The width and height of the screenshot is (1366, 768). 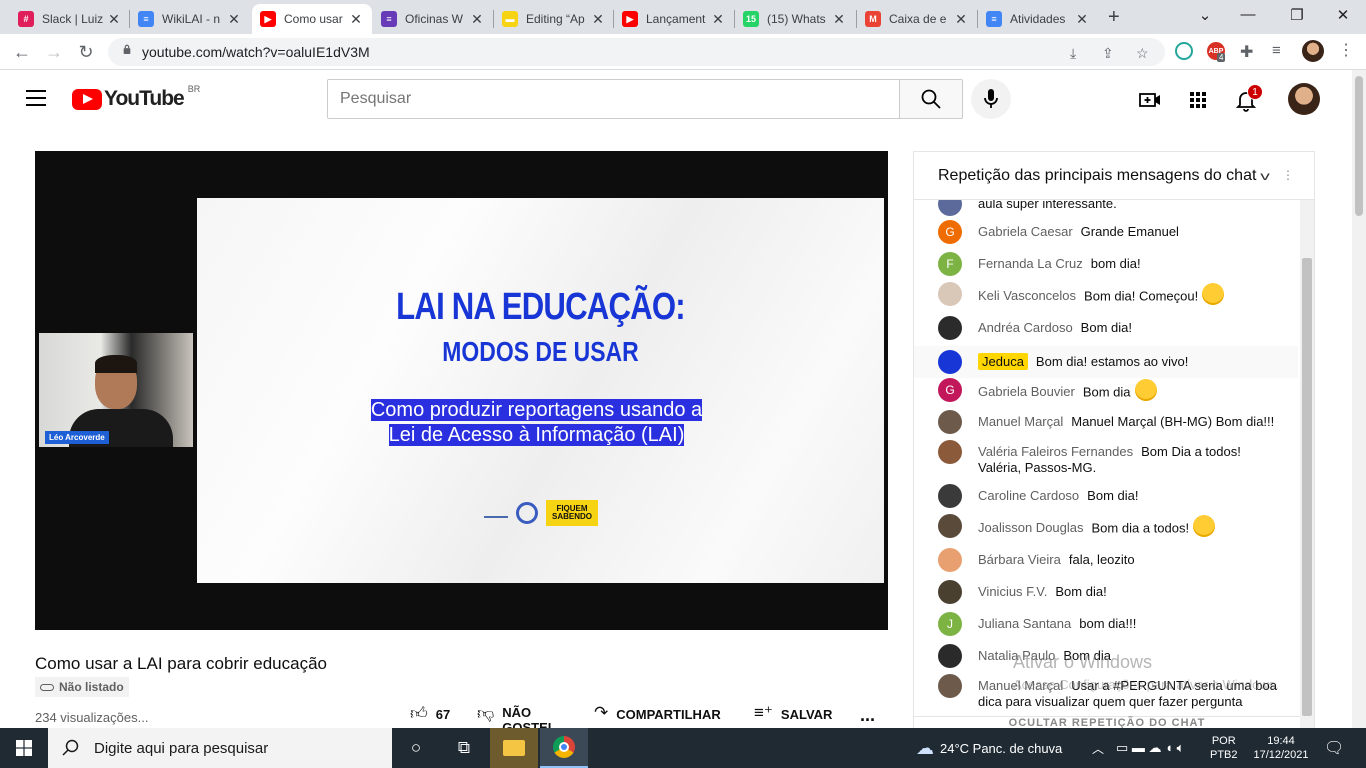 I want to click on youtube-logo: YouTube BR, so click(x=136, y=97).